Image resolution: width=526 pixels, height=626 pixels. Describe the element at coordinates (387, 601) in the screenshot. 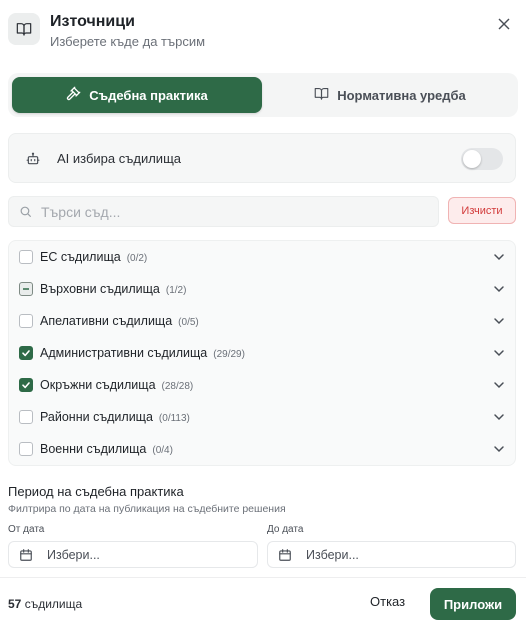

I see `cancel-button: Отказ` at that location.